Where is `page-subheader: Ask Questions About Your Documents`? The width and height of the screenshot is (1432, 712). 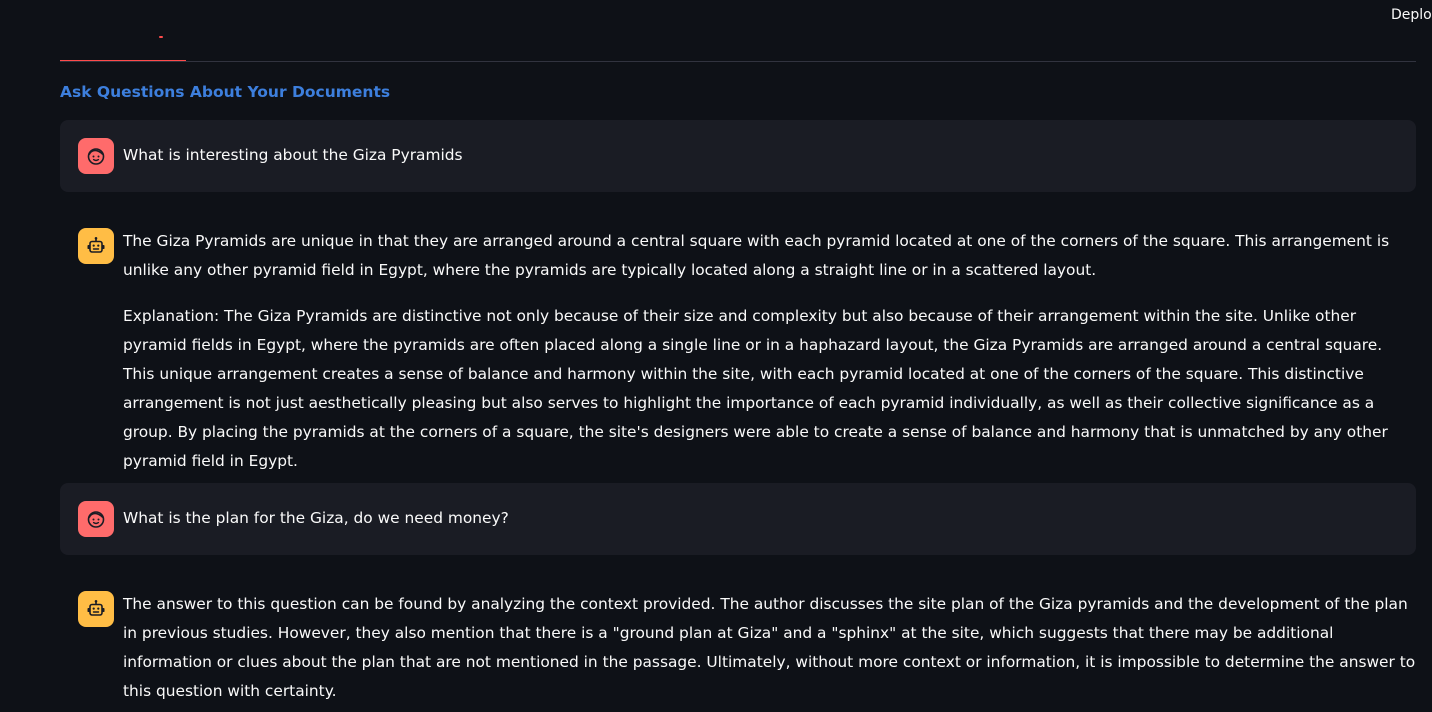 page-subheader: Ask Questions About Your Documents is located at coordinates (225, 92).